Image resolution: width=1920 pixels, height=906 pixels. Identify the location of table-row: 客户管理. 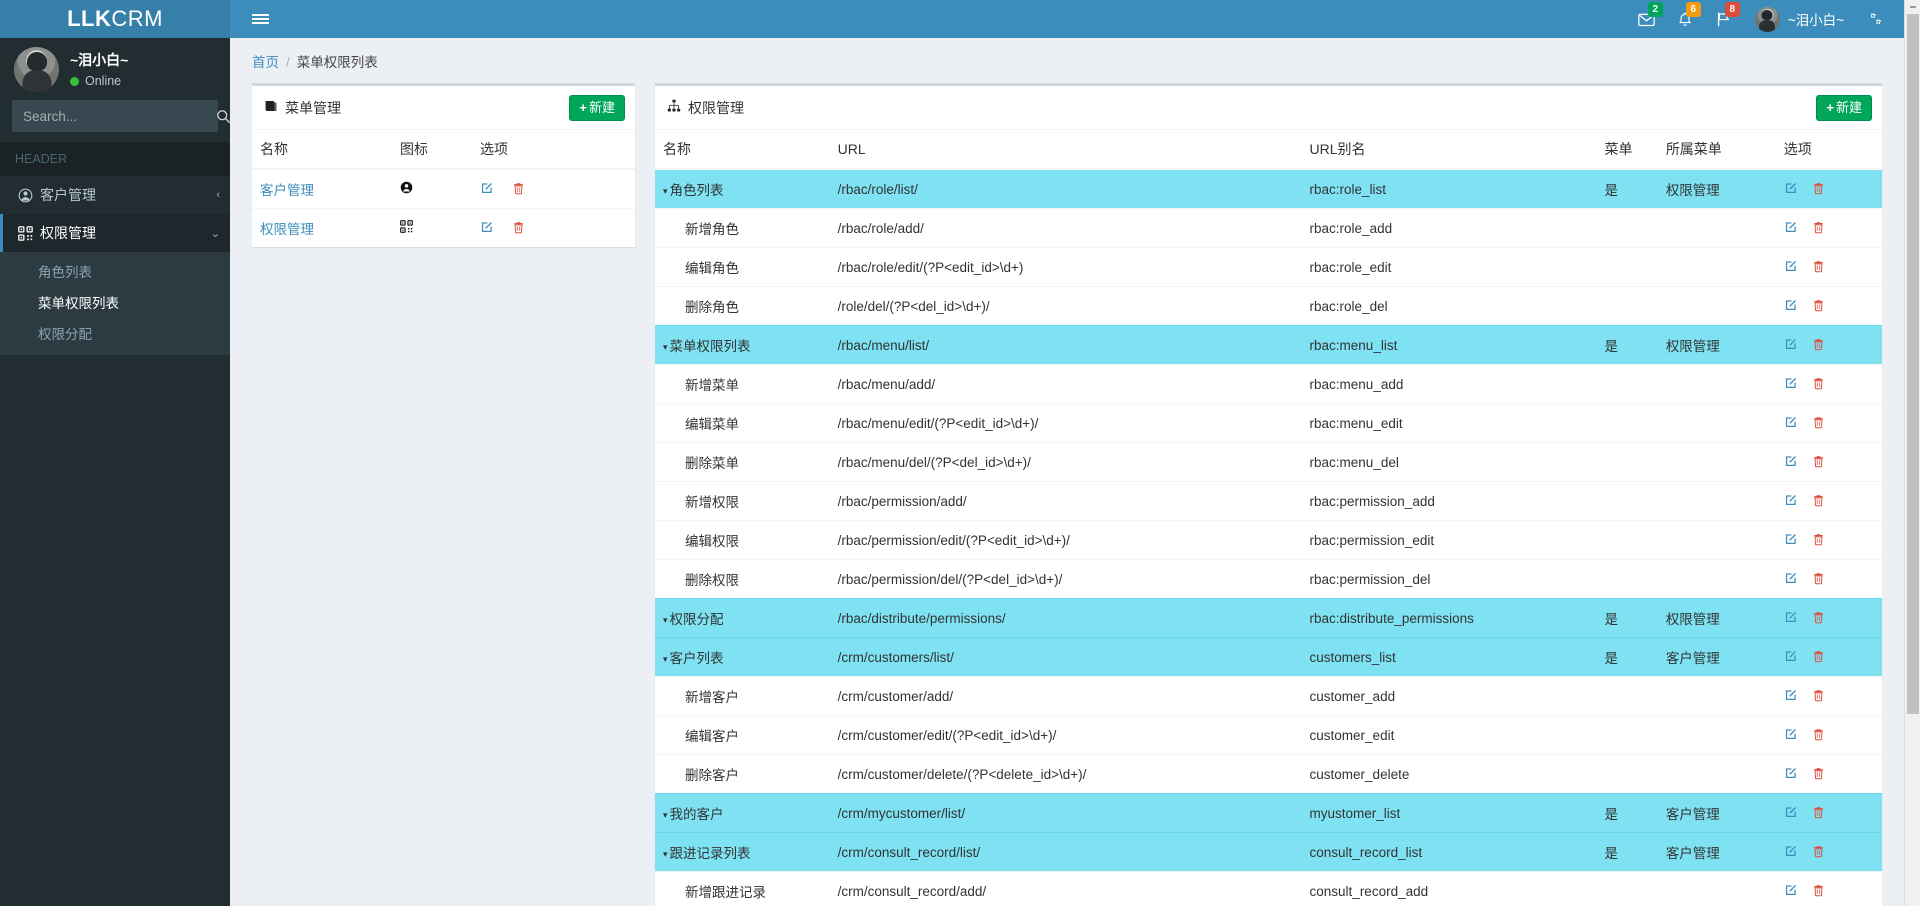
(443, 188).